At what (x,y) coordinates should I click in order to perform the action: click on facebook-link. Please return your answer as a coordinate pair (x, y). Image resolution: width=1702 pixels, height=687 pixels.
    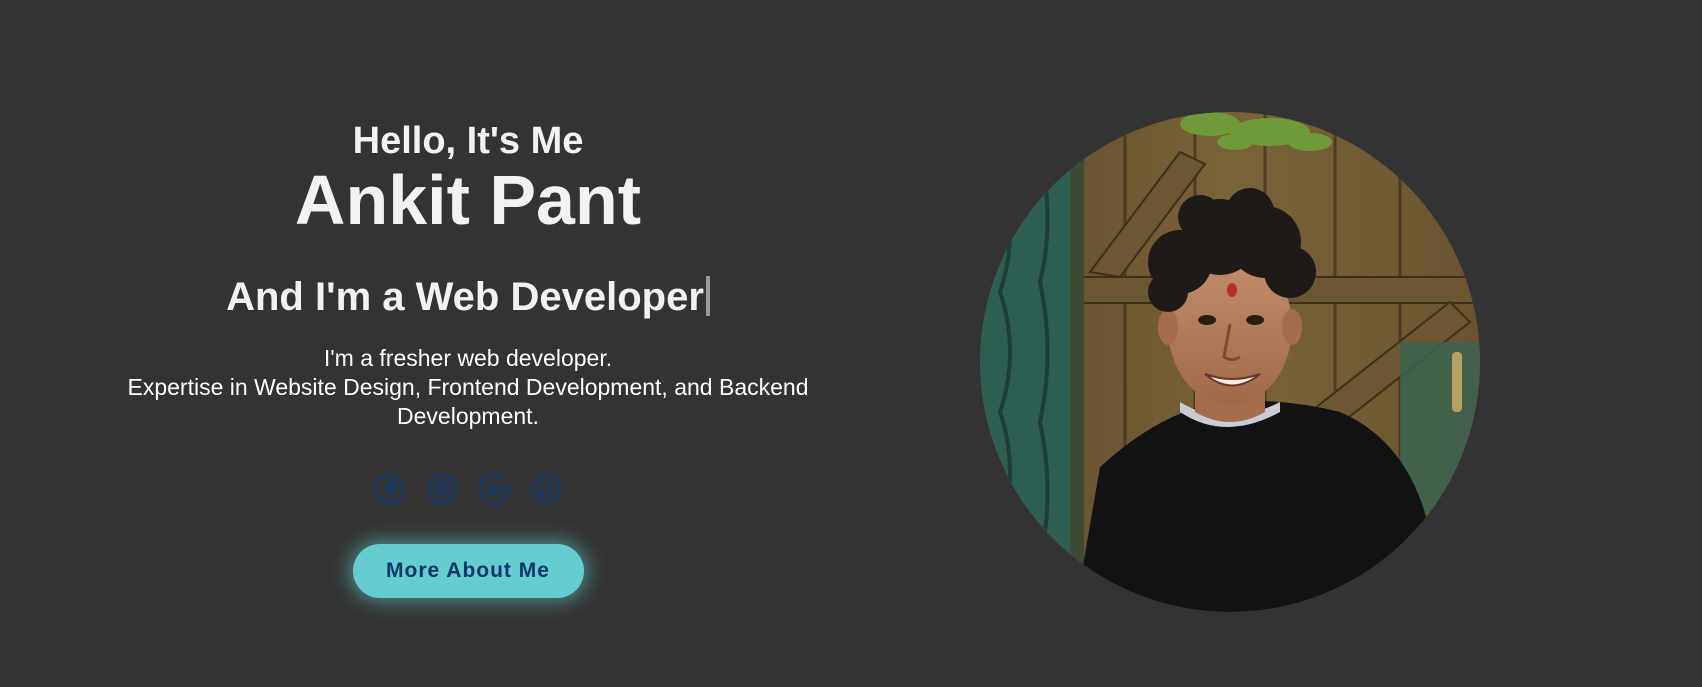
    Looking at the image, I should click on (390, 489).